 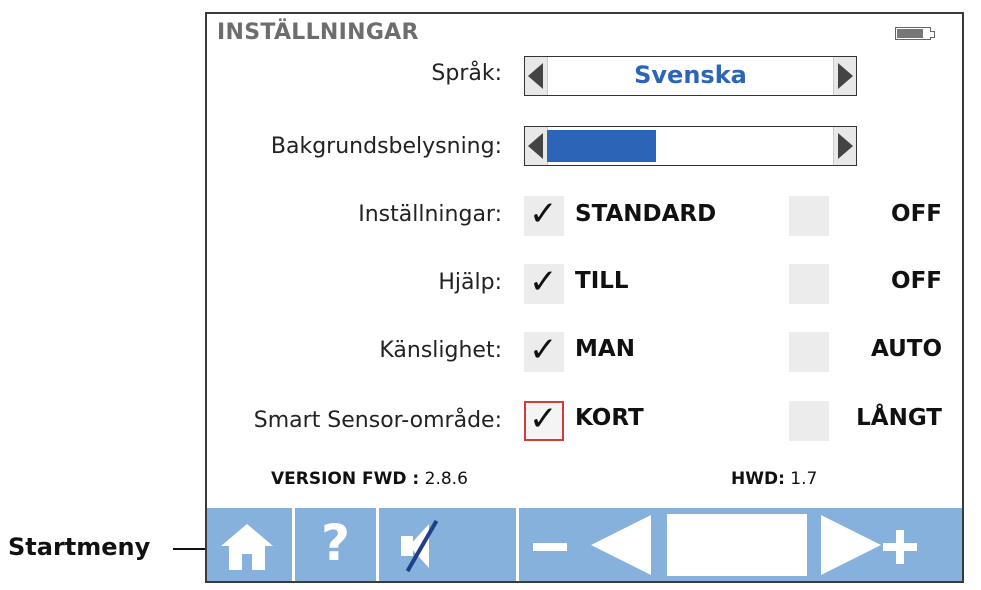 I want to click on language-prev-button, so click(x=536, y=76).